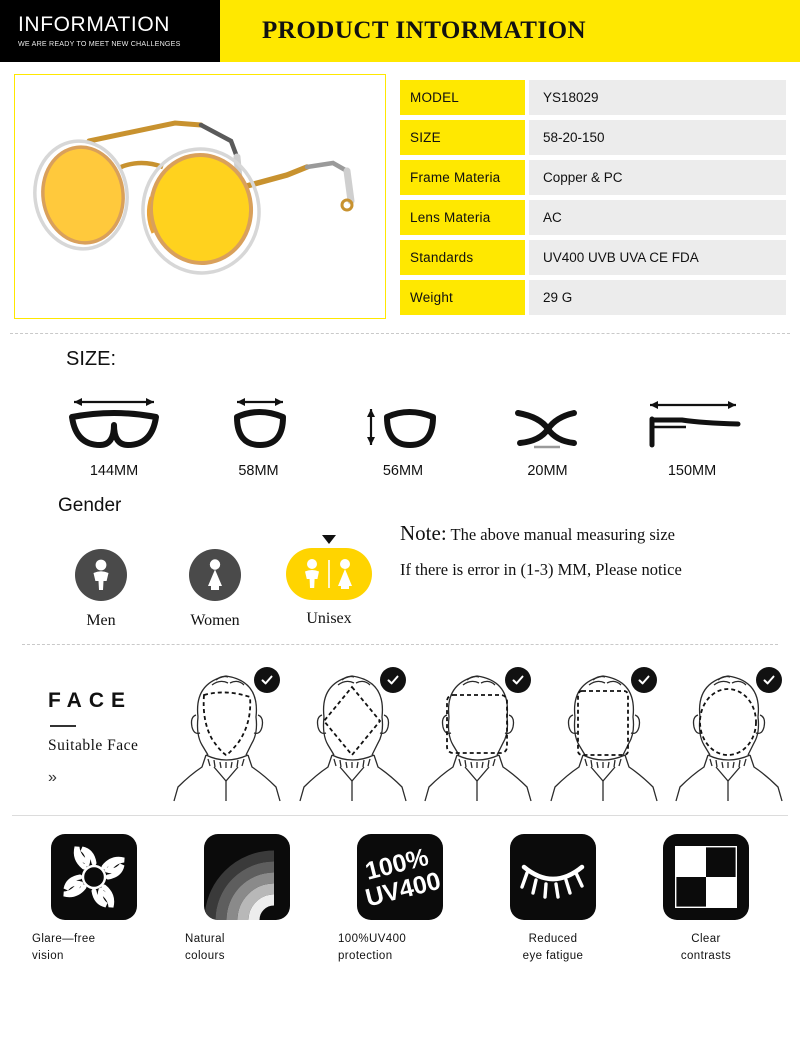 Image resolution: width=800 pixels, height=1052 pixels. Describe the element at coordinates (329, 618) in the screenshot. I see `gender-label: Unisex` at that location.